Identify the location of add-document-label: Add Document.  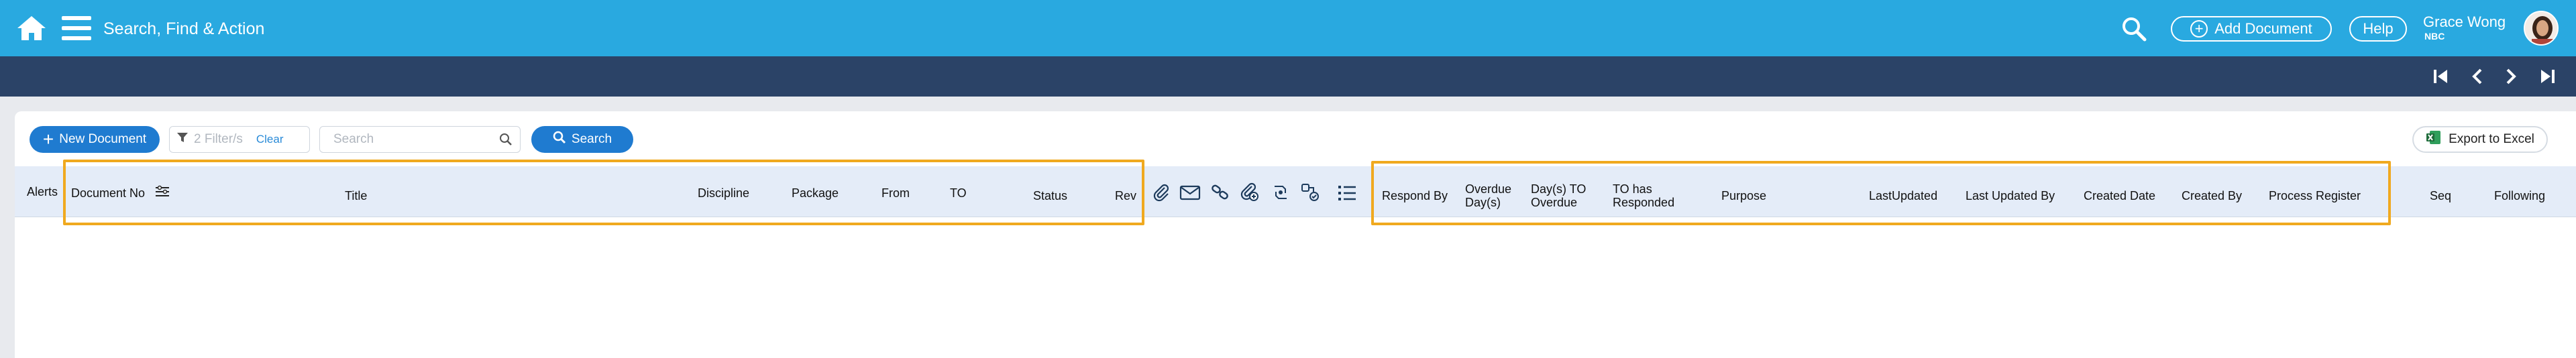
(2263, 28).